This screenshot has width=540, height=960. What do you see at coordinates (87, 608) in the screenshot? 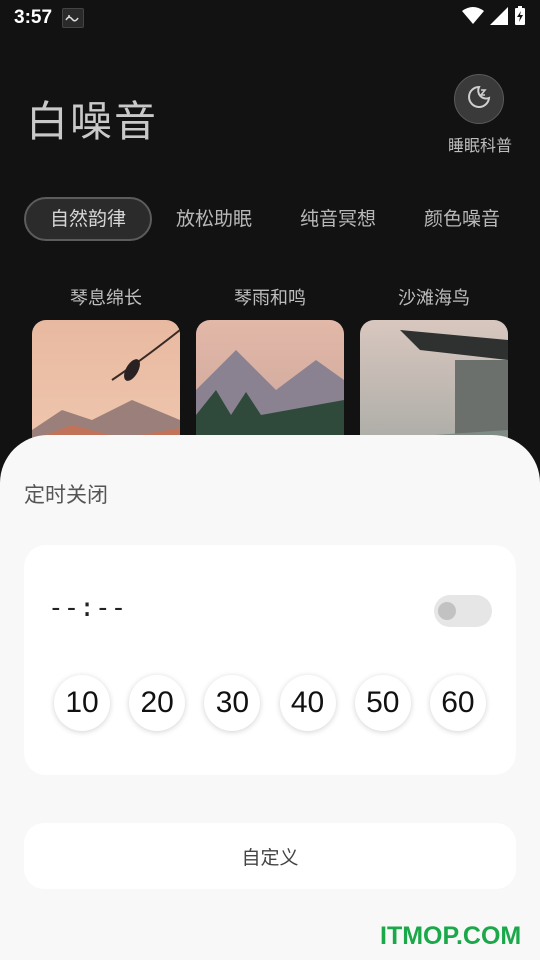
I see `timer-display: --:--` at bounding box center [87, 608].